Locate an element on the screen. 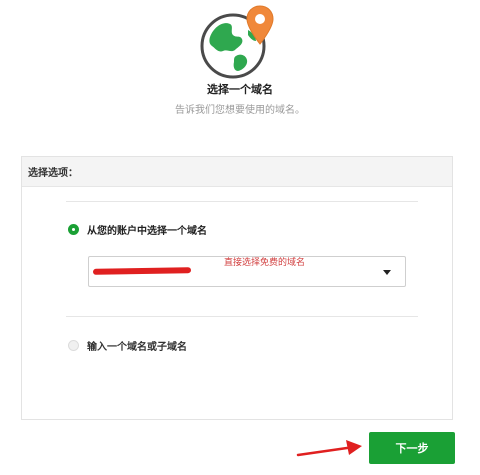  annotation-note: 直接选择免费的域名 is located at coordinates (265, 263).